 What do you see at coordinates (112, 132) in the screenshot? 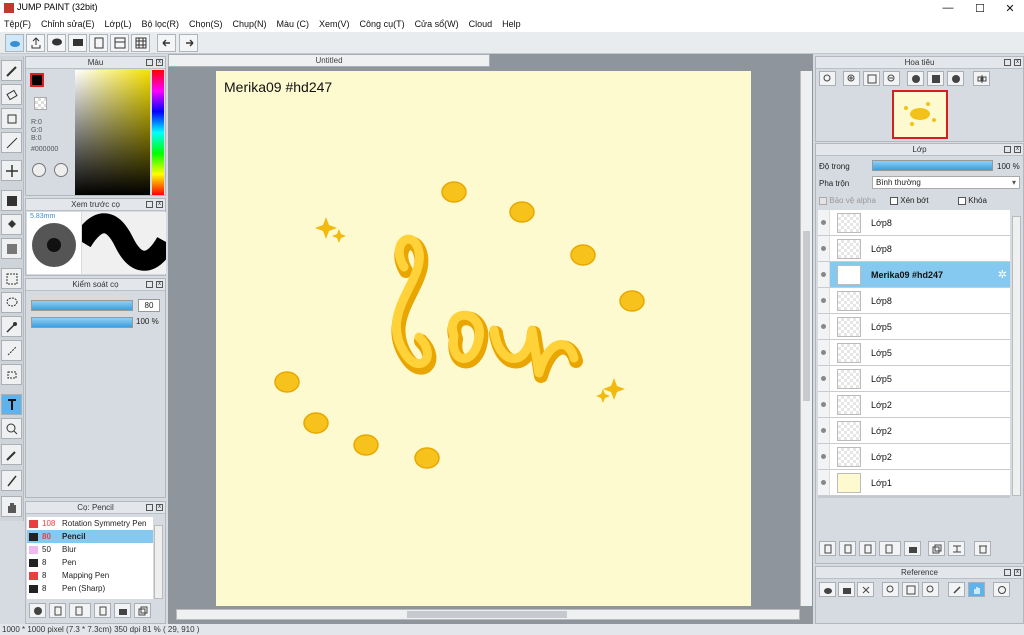
I see `saturation-value-picker` at bounding box center [112, 132].